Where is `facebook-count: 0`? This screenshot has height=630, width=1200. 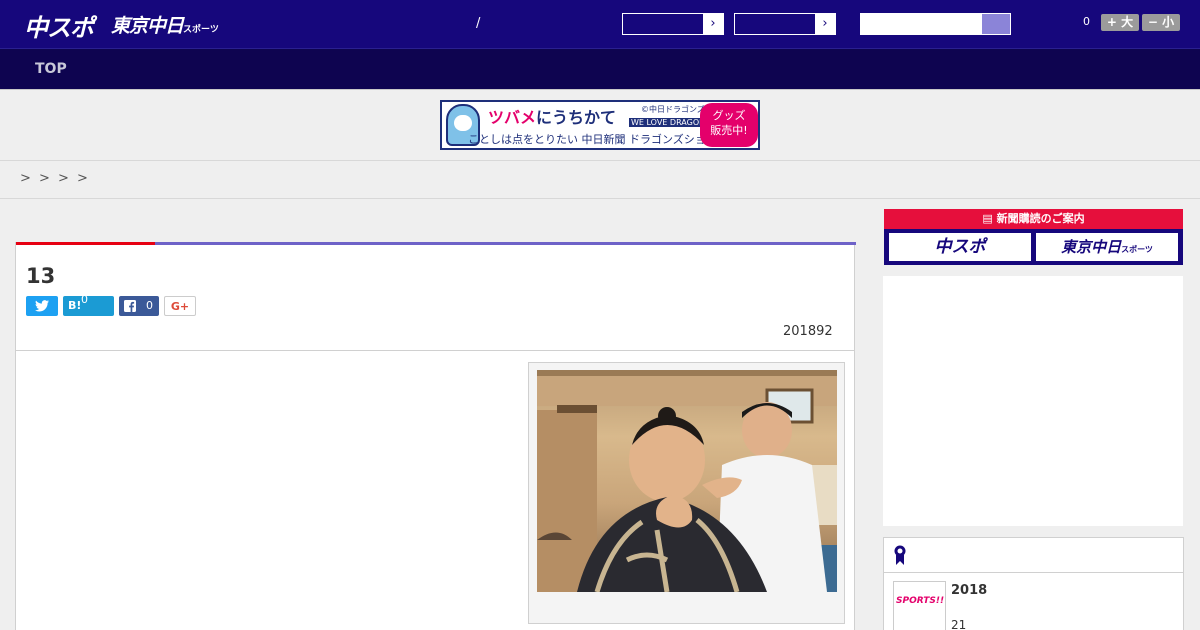
facebook-count: 0 is located at coordinates (149, 305).